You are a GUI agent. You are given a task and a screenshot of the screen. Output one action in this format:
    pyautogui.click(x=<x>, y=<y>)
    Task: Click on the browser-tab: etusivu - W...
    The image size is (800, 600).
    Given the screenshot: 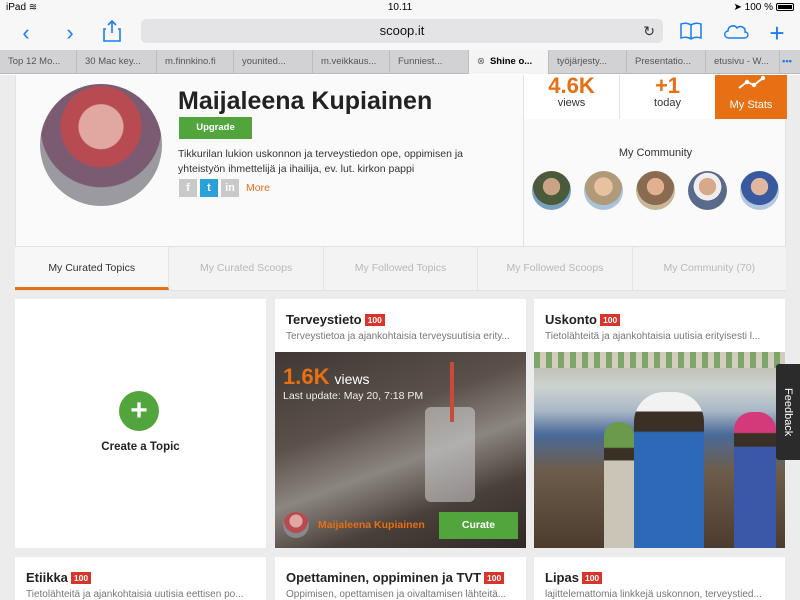 What is the action you would take?
    pyautogui.click(x=743, y=62)
    